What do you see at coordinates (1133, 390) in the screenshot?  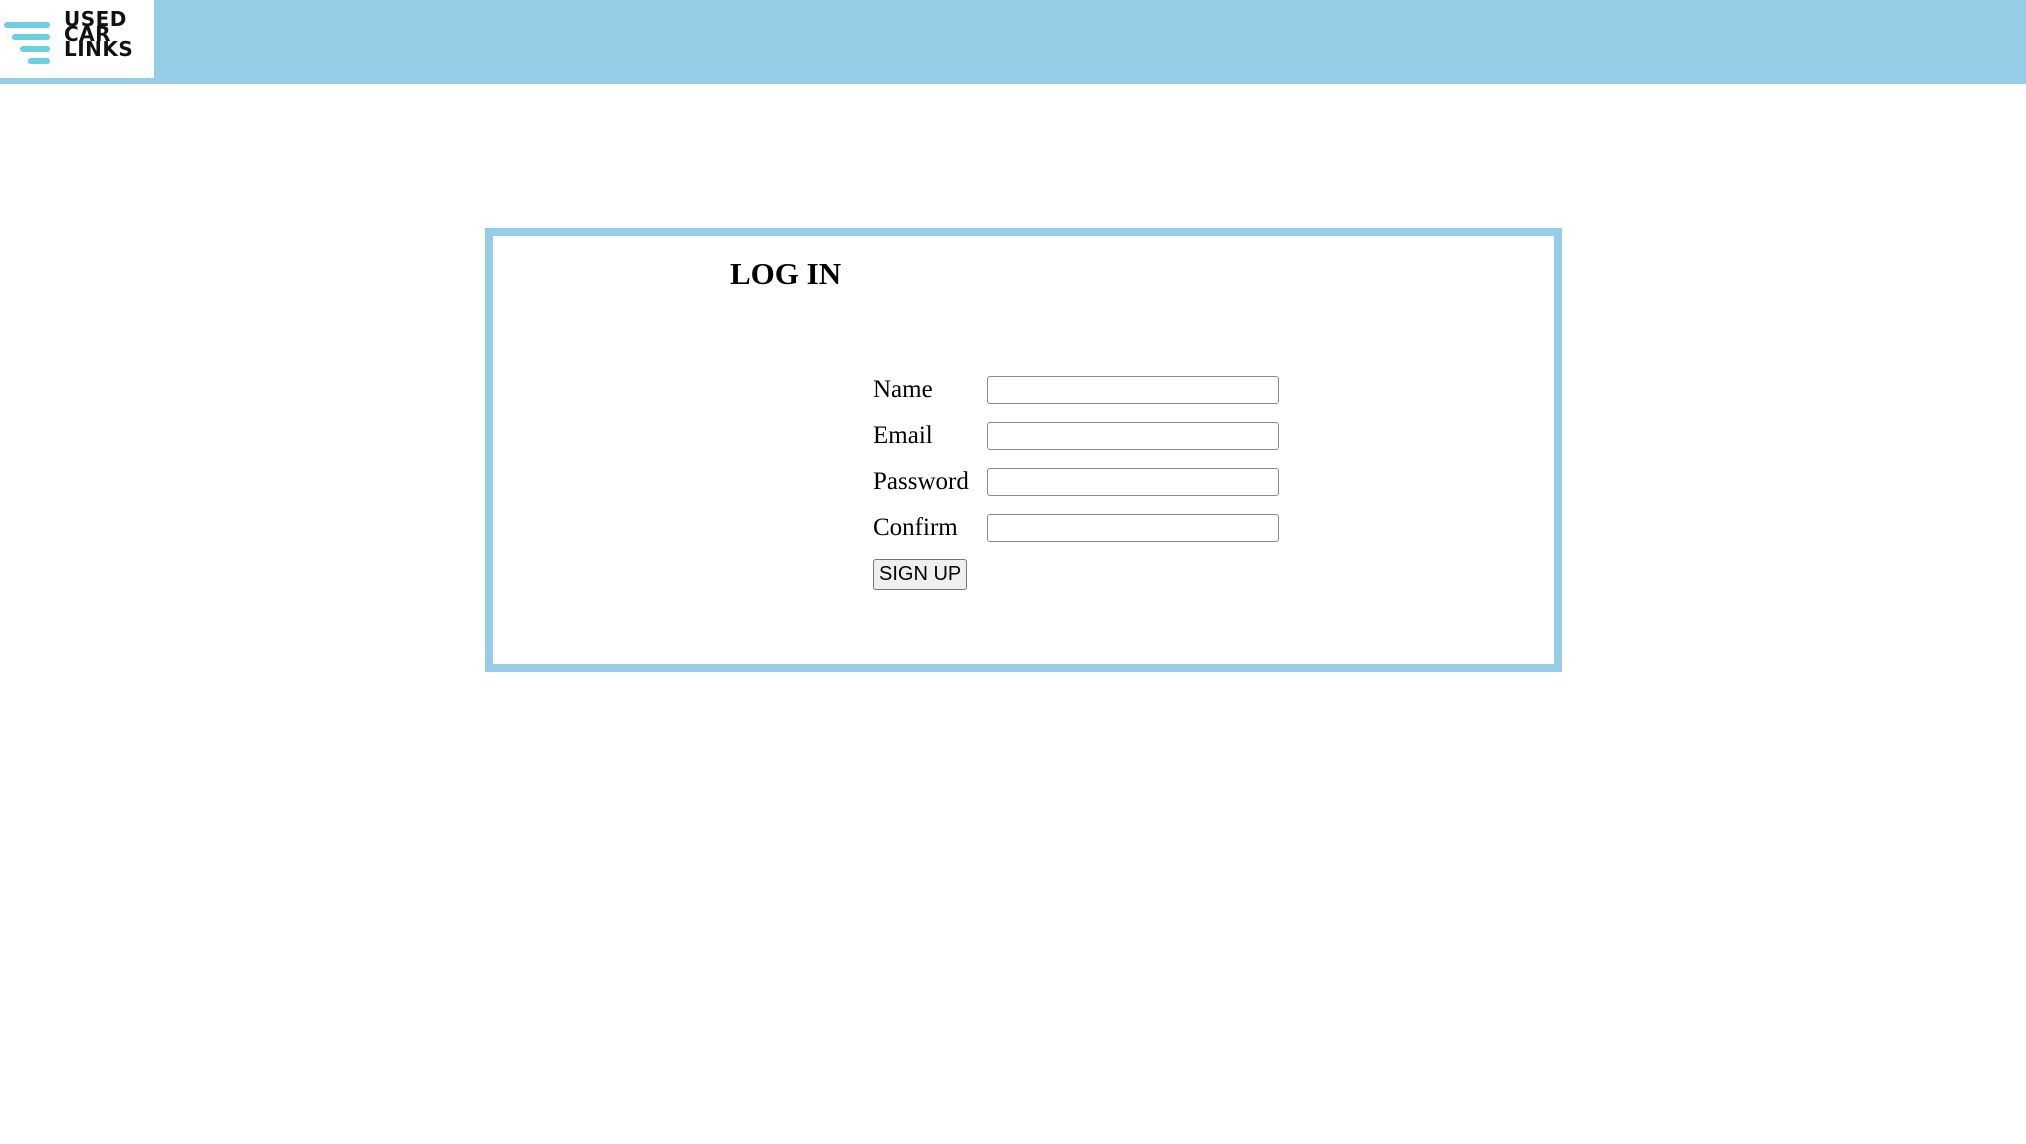 I see `name-input` at bounding box center [1133, 390].